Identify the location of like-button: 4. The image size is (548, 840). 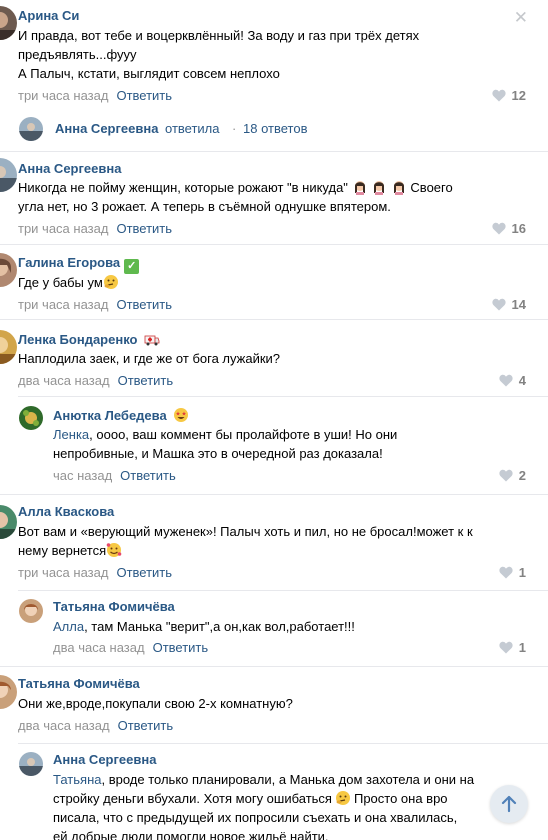
(512, 380).